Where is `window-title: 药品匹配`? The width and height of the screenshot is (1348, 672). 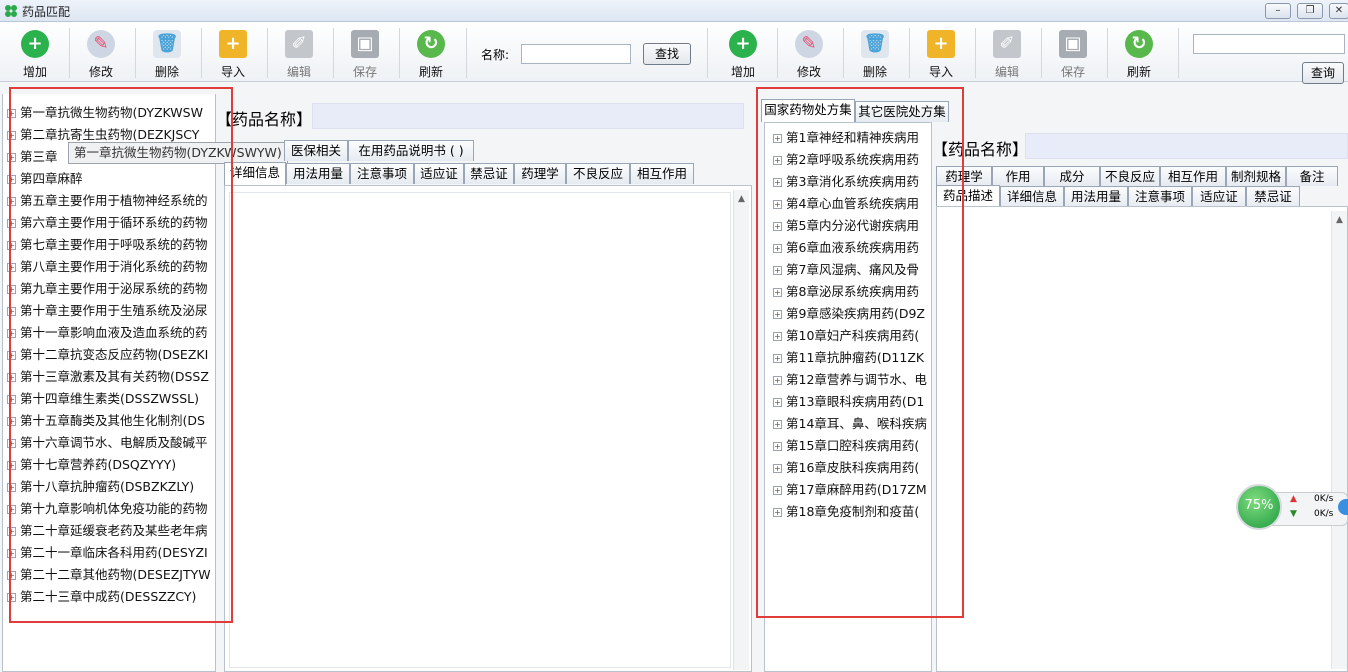 window-title: 药品匹配 is located at coordinates (46, 12).